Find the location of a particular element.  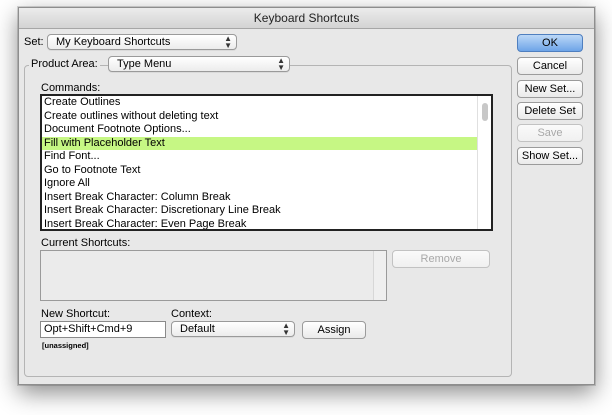

list-item: Ignore All is located at coordinates (266, 184).